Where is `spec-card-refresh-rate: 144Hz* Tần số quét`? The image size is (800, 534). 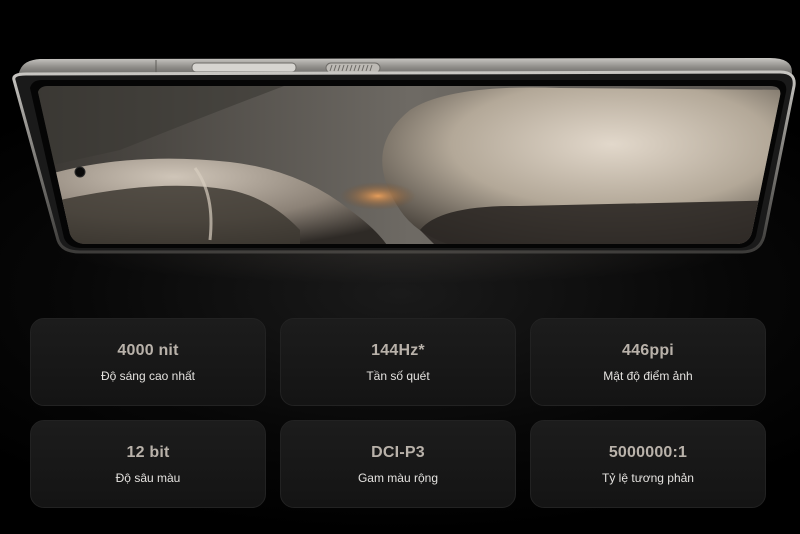 spec-card-refresh-rate: 144Hz* Tần số quét is located at coordinates (398, 362).